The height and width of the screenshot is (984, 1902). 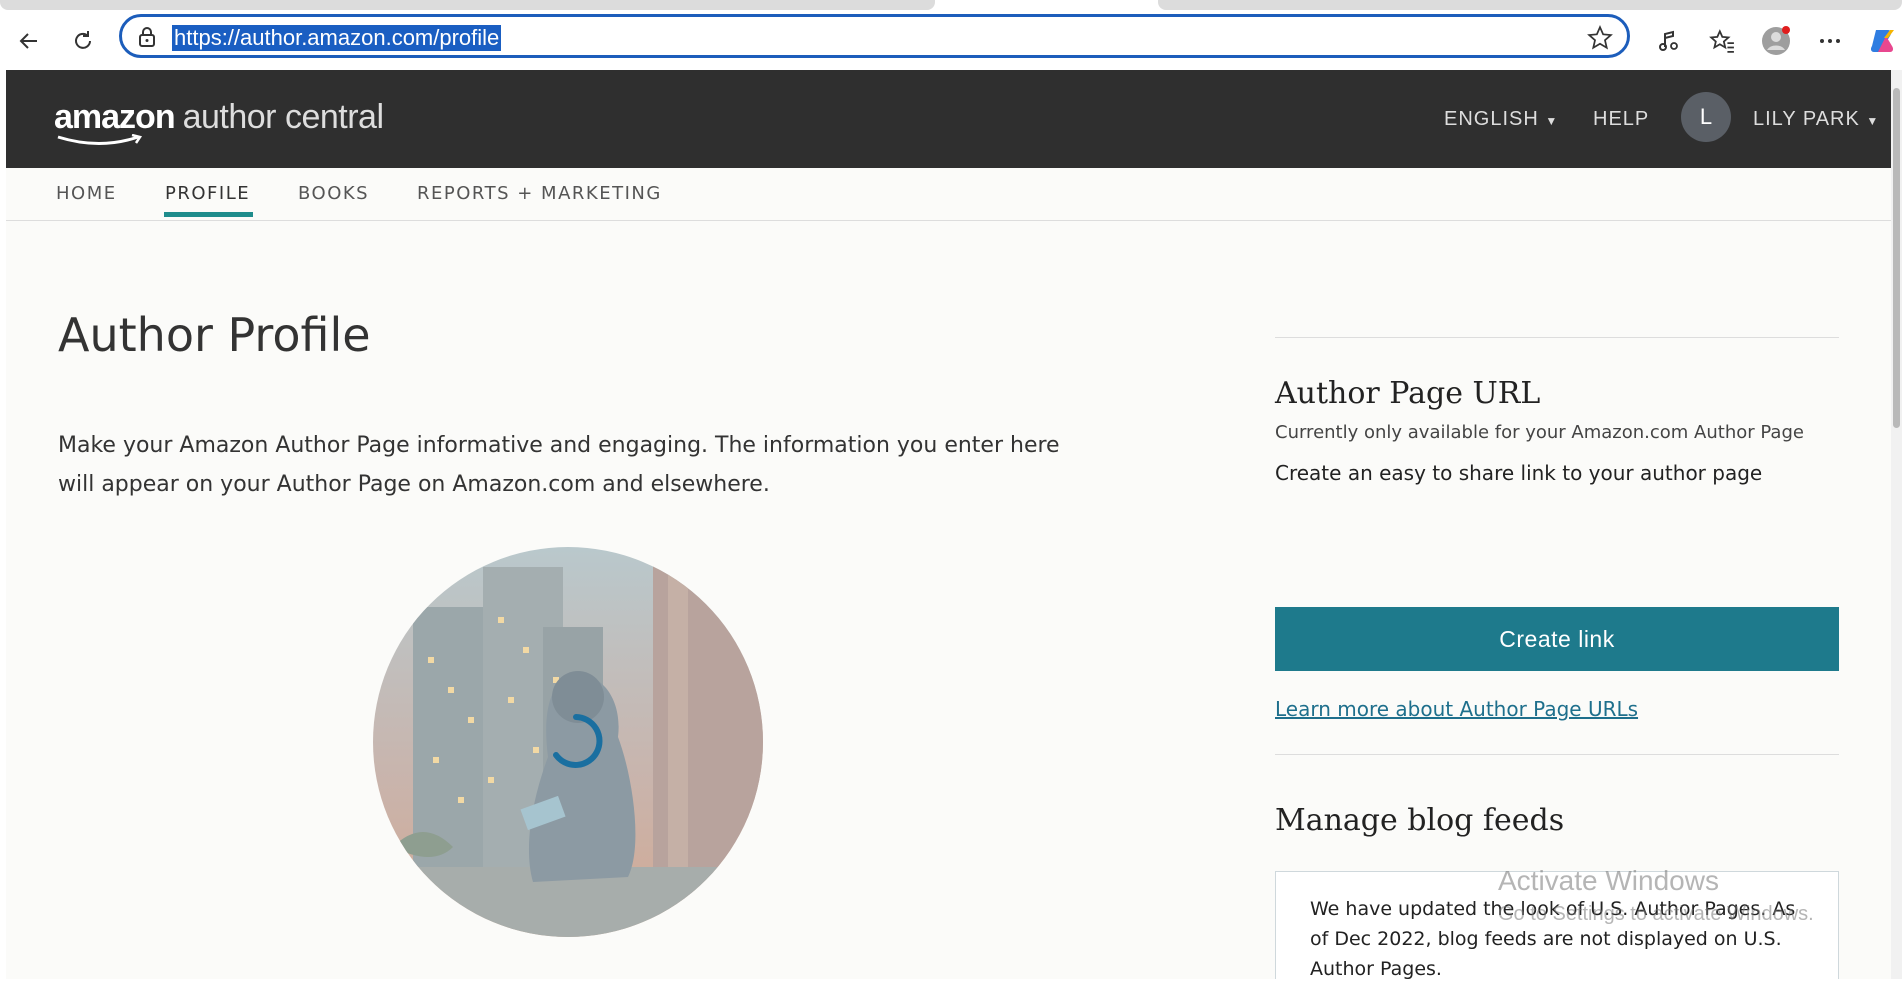 What do you see at coordinates (1557, 639) in the screenshot?
I see `create-link-button: Create link` at bounding box center [1557, 639].